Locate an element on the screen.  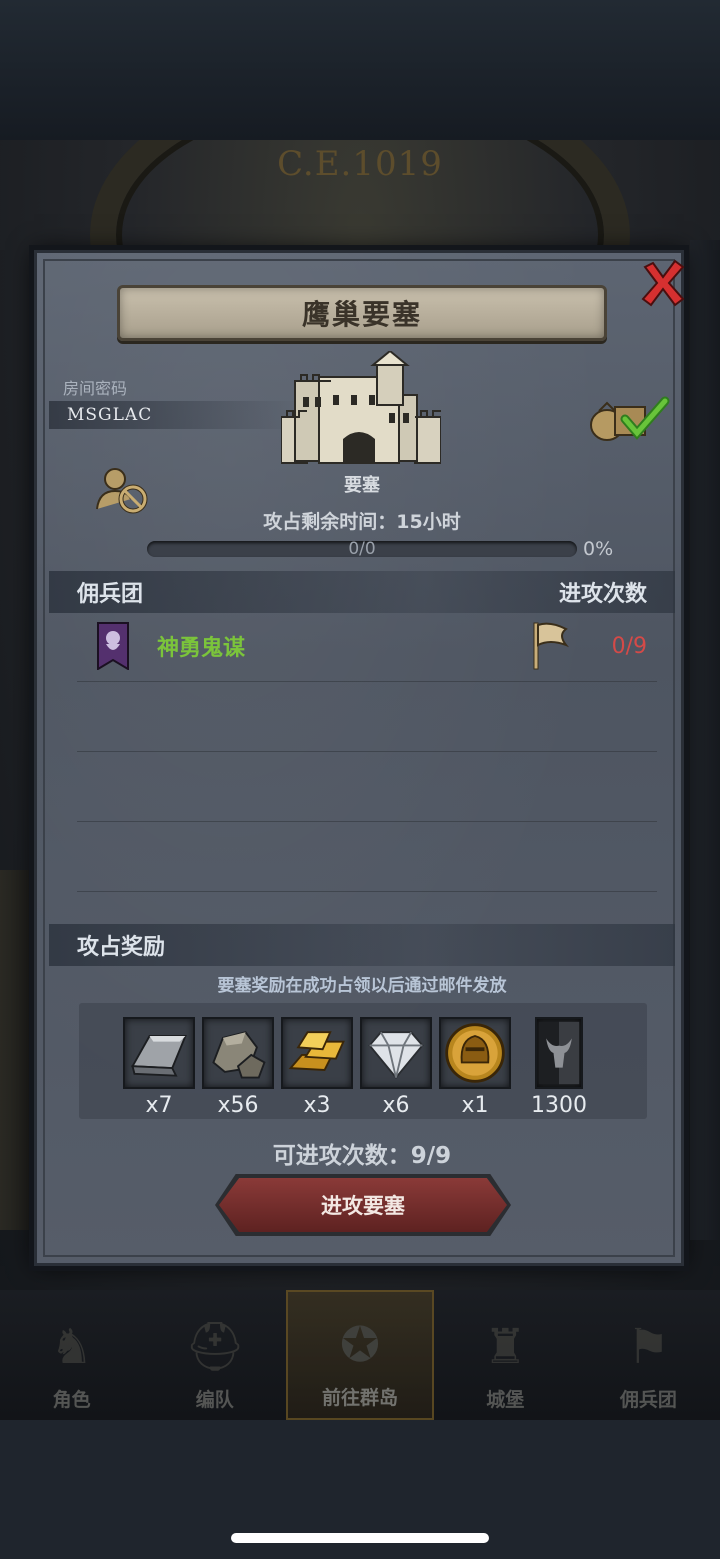
attack-flag-icon is located at coordinates (551, 646).